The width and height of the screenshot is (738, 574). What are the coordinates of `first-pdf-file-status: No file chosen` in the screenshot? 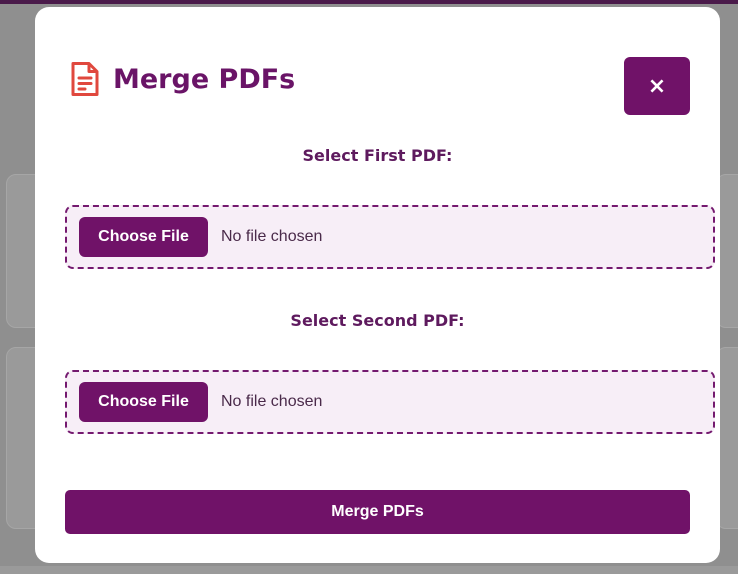 It's located at (272, 236).